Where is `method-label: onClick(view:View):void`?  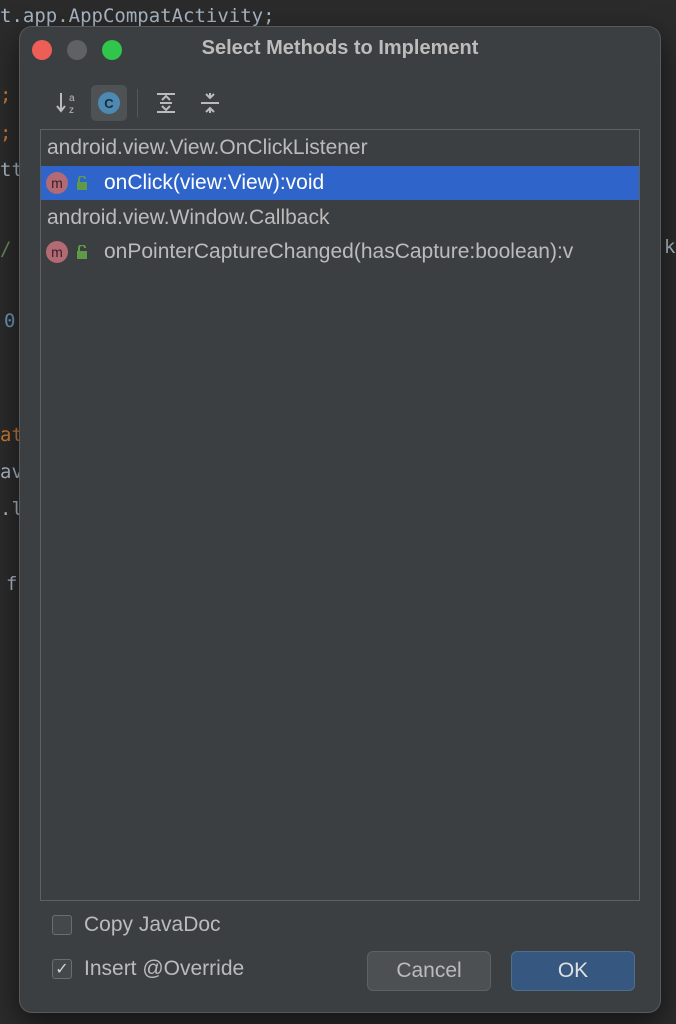
method-label: onClick(view:View):void is located at coordinates (214, 182).